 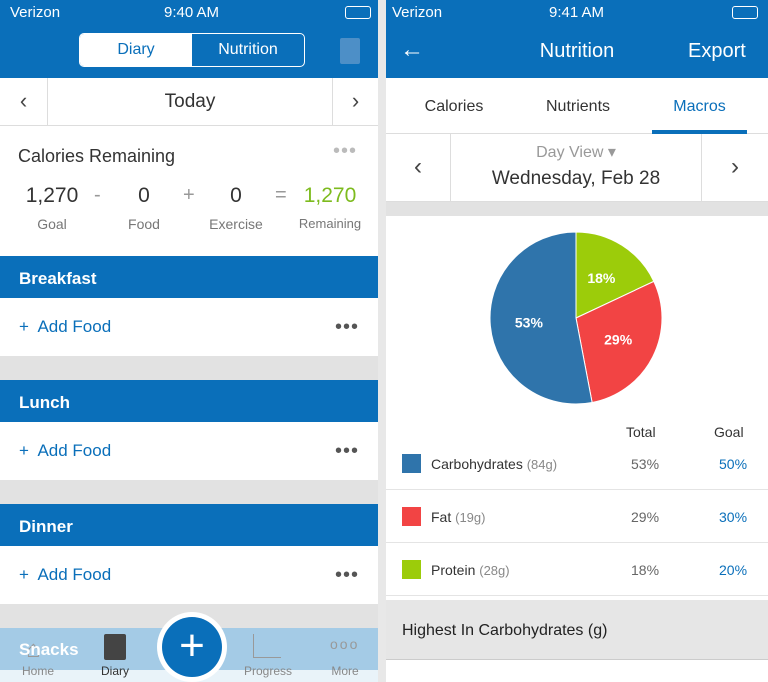 What do you see at coordinates (236, 224) in the screenshot?
I see `exercise-label: Exercise` at bounding box center [236, 224].